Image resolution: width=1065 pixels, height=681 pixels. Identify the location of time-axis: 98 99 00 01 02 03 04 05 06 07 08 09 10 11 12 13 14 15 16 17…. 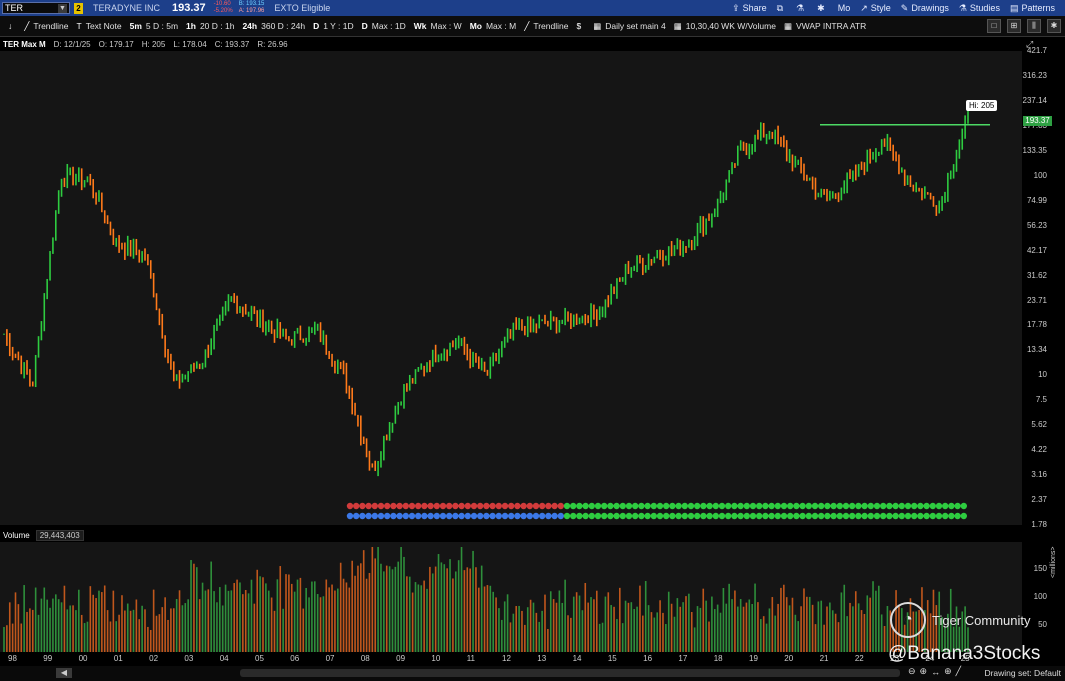
(511, 659).